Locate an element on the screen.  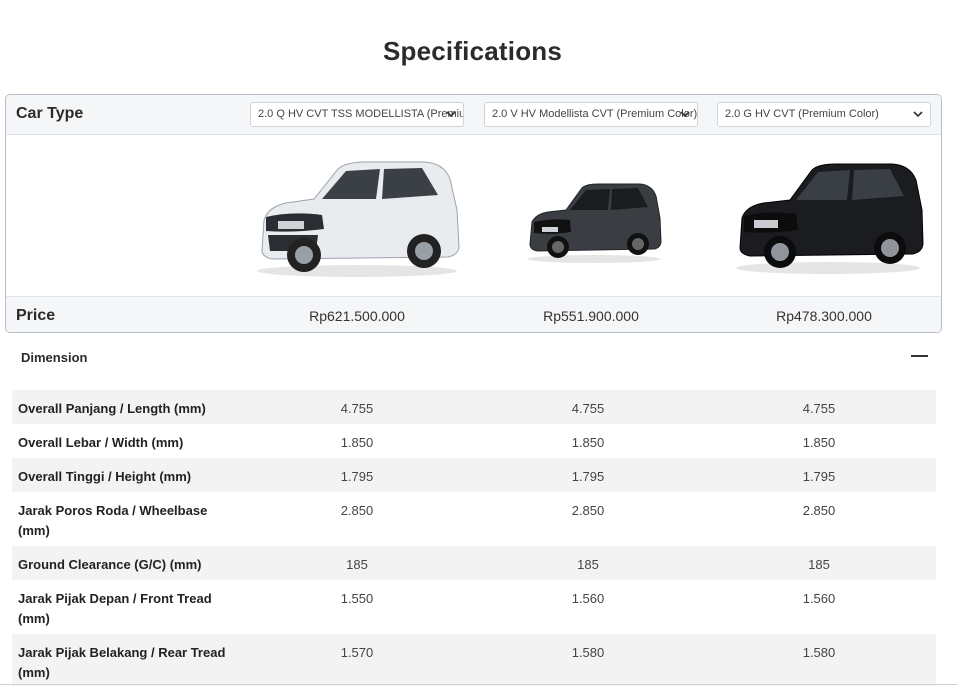
variant-select-3-value: 2.0 G HV CVT (Premium Color) is located at coordinates (802, 114).